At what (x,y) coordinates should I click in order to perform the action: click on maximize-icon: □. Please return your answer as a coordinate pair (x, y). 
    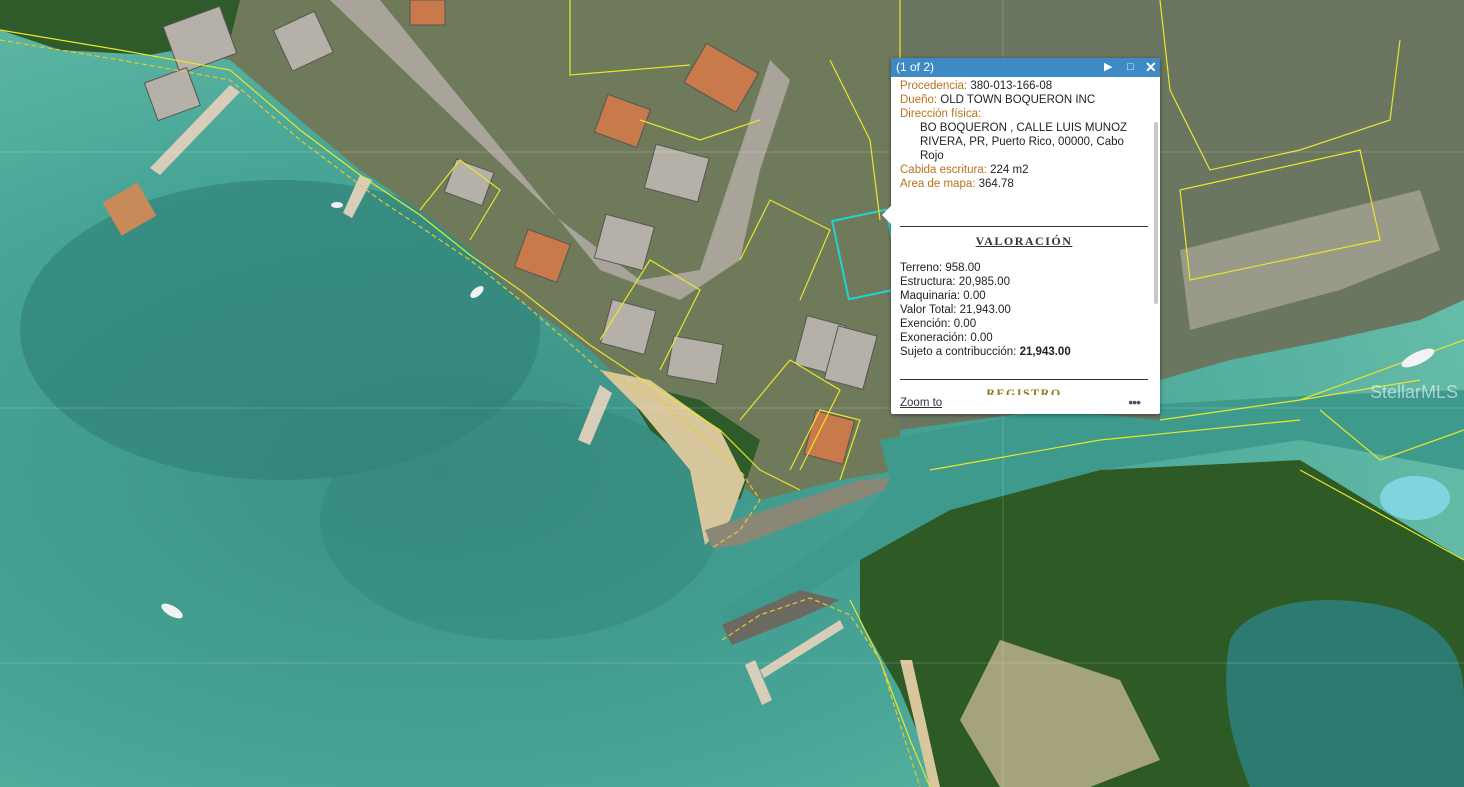
    Looking at the image, I should click on (1130, 67).